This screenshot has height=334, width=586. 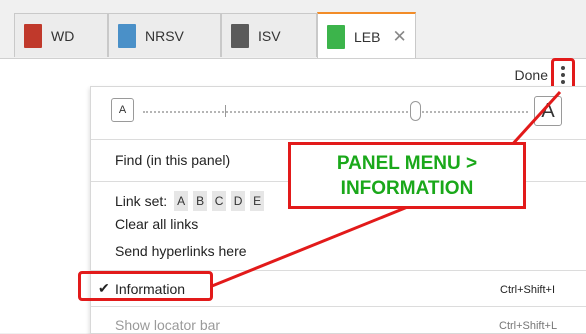 I want to click on arrow-to-menu-button, so click(x=535, y=119).